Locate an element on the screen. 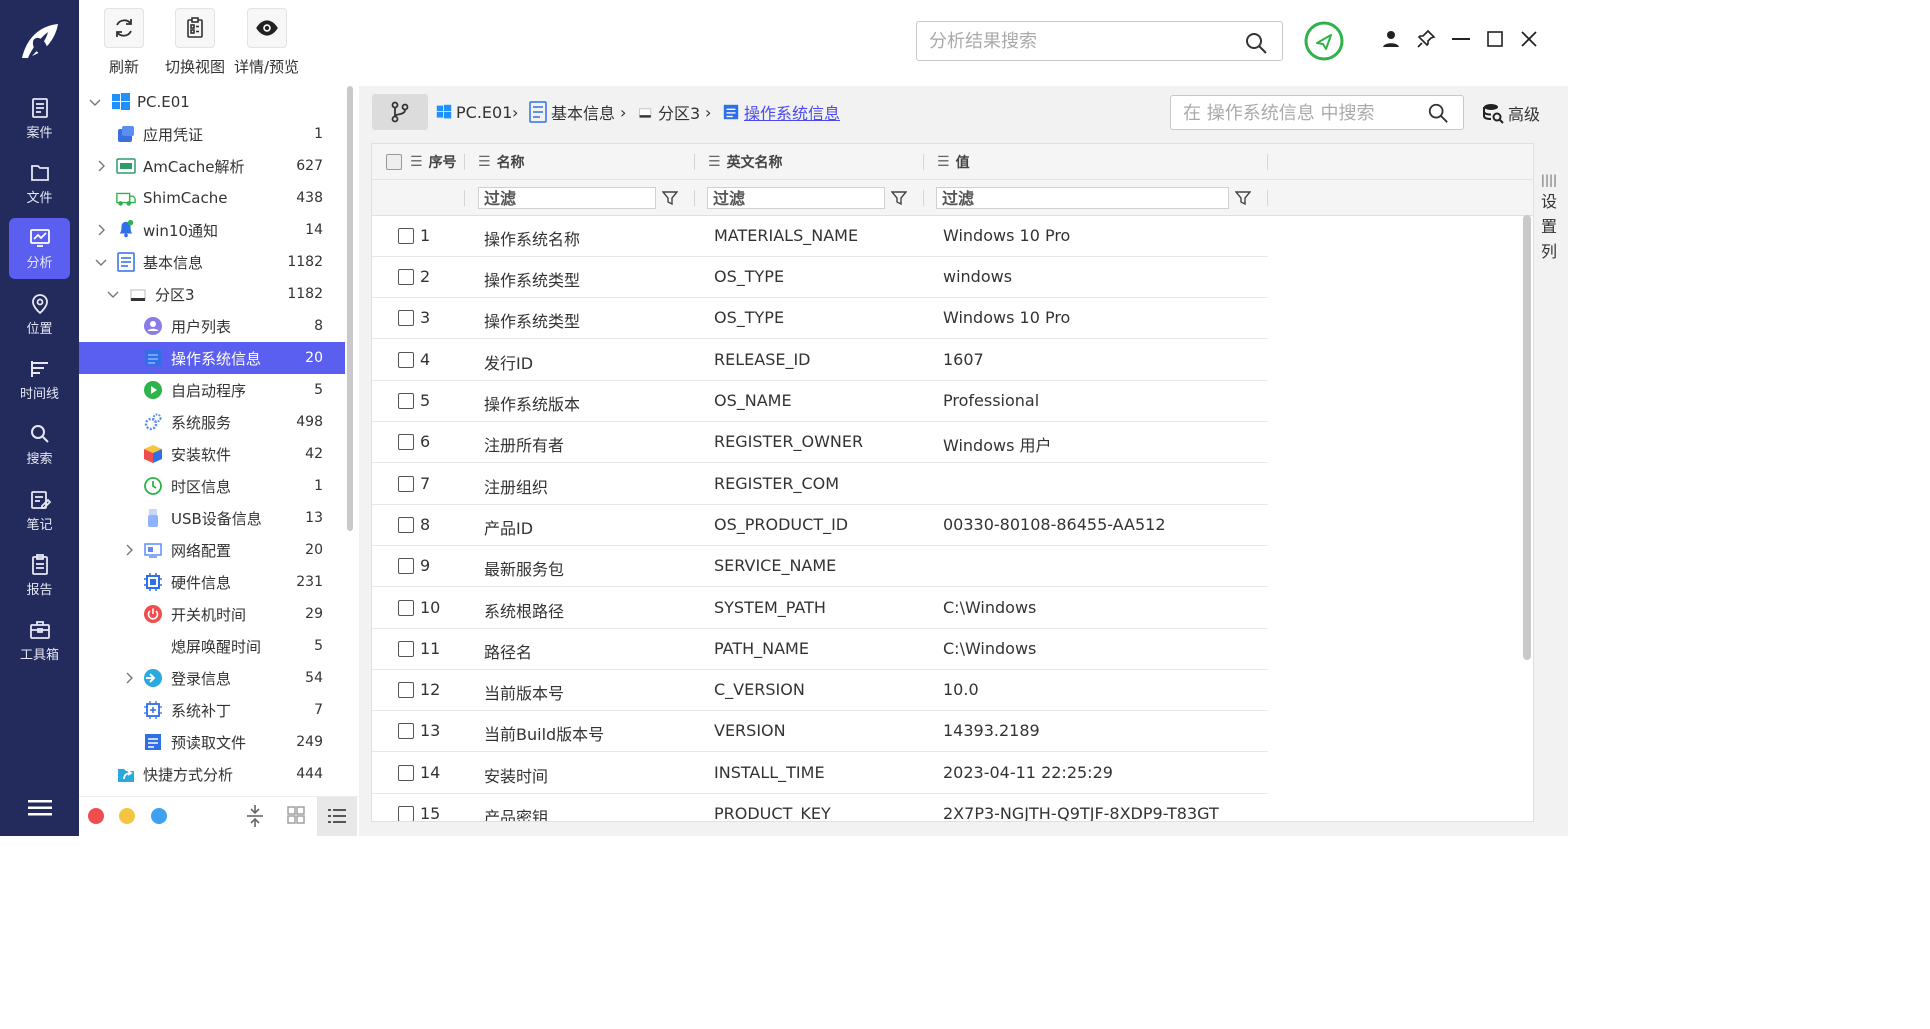 Image resolution: width=1930 pixels, height=1029 pixels. filter-value-input is located at coordinates (1082, 198).